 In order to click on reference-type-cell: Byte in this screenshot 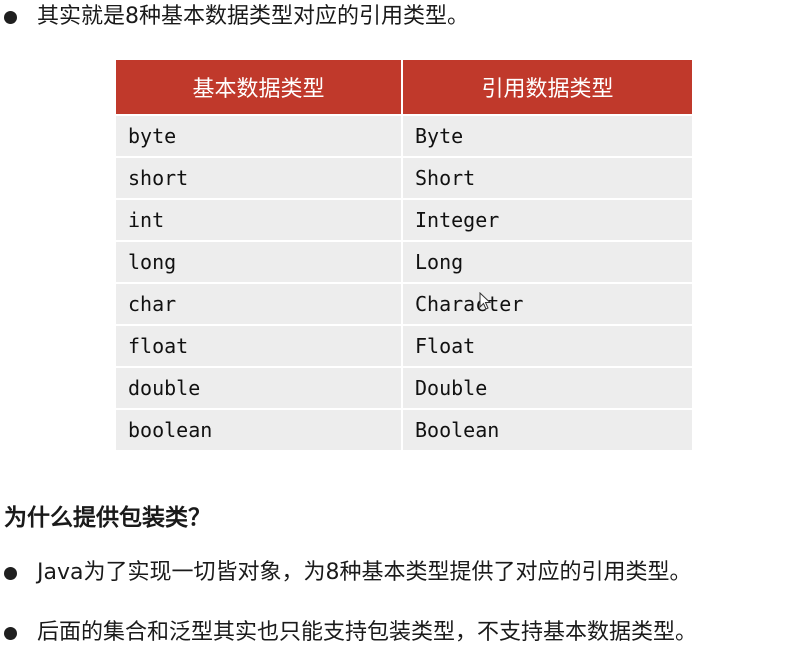, I will do `click(547, 135)`.